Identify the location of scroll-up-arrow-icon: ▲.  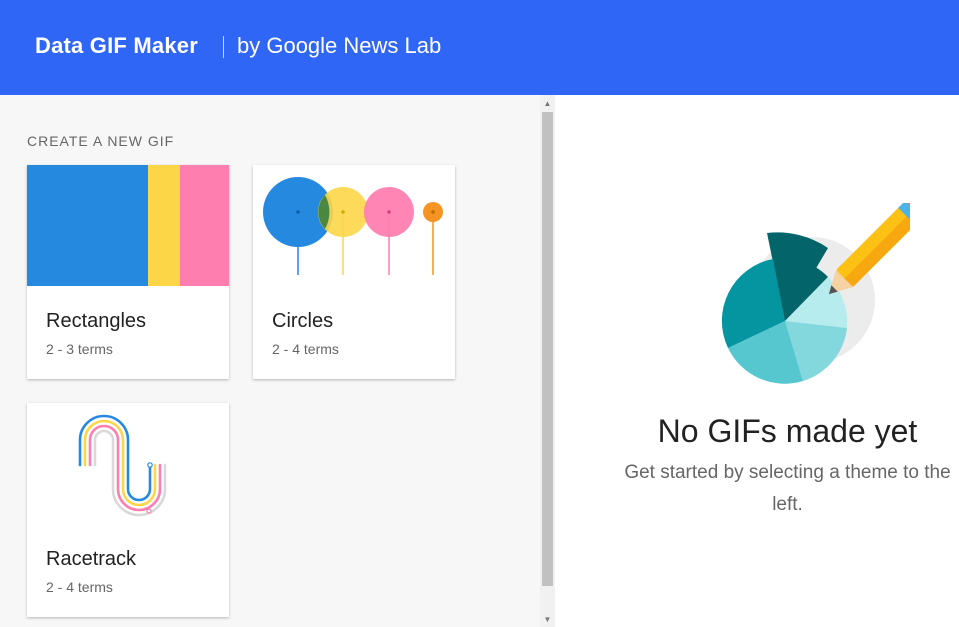
(547, 104).